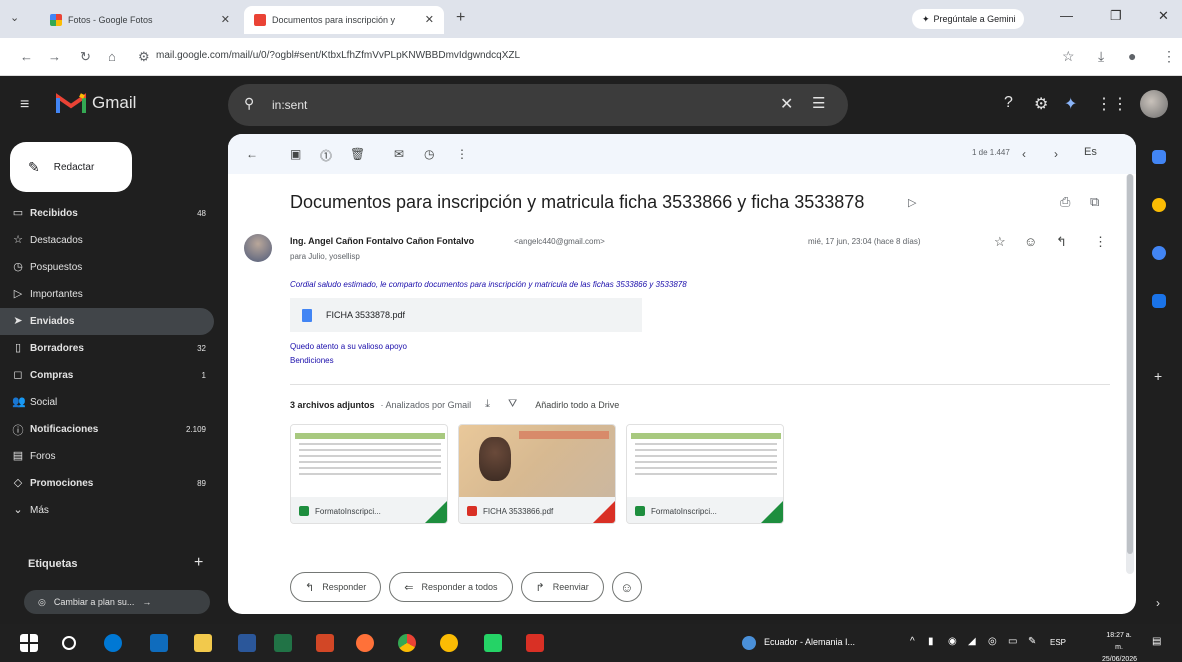  What do you see at coordinates (535, 643) in the screenshot?
I see `acrobat-icon` at bounding box center [535, 643].